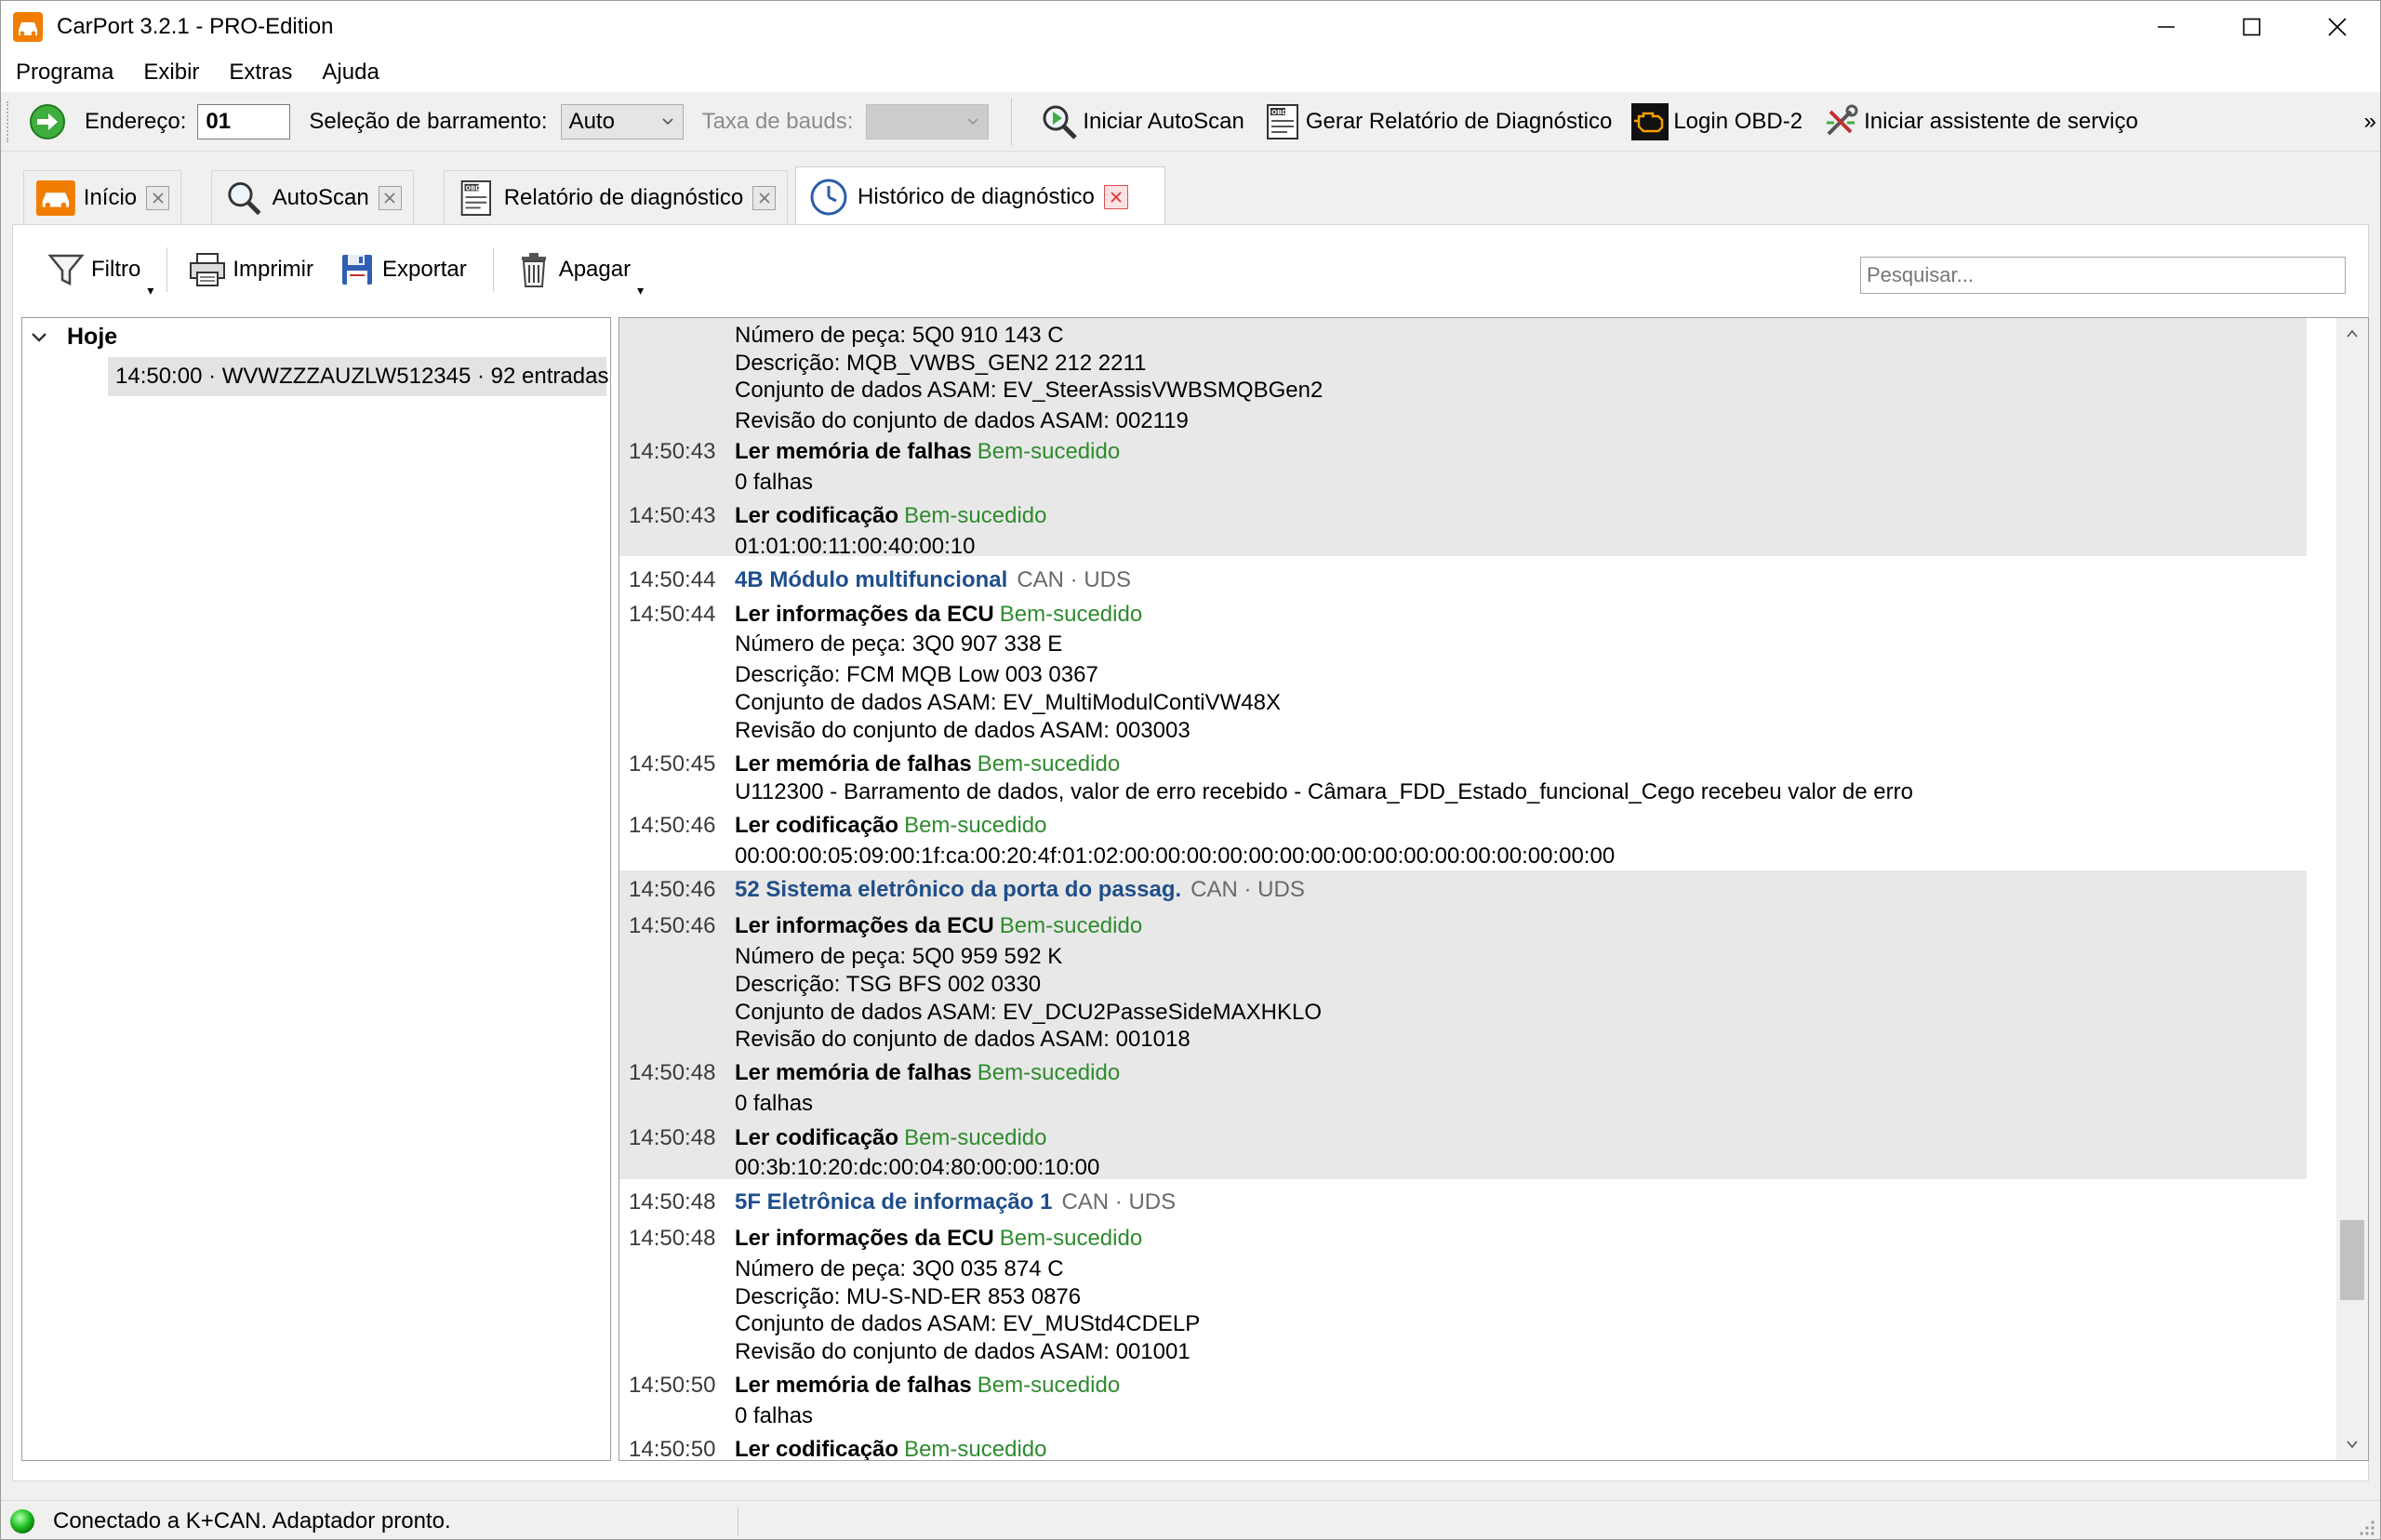 Image resolution: width=2381 pixels, height=1540 pixels. What do you see at coordinates (350, 72) in the screenshot?
I see `menu-ajuda: Ajuda` at bounding box center [350, 72].